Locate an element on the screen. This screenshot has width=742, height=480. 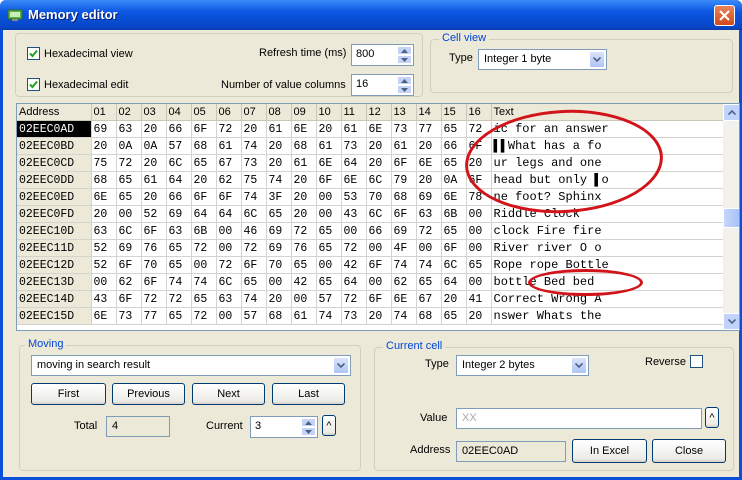
header-col-09: 09 is located at coordinates (304, 112).